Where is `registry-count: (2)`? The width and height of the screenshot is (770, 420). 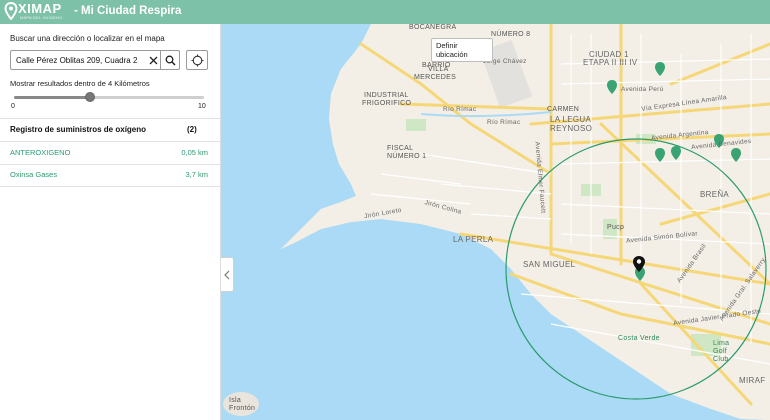
registry-count: (2) is located at coordinates (192, 129).